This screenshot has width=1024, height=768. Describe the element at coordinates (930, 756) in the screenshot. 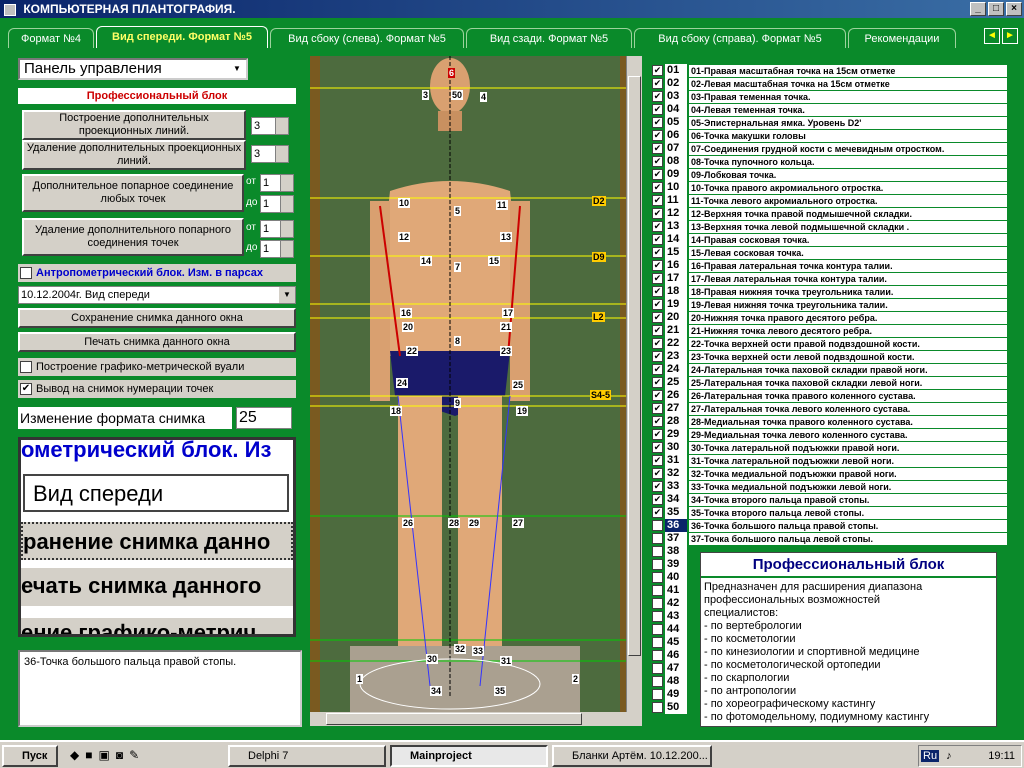

I see `language-indicator: Ru` at that location.